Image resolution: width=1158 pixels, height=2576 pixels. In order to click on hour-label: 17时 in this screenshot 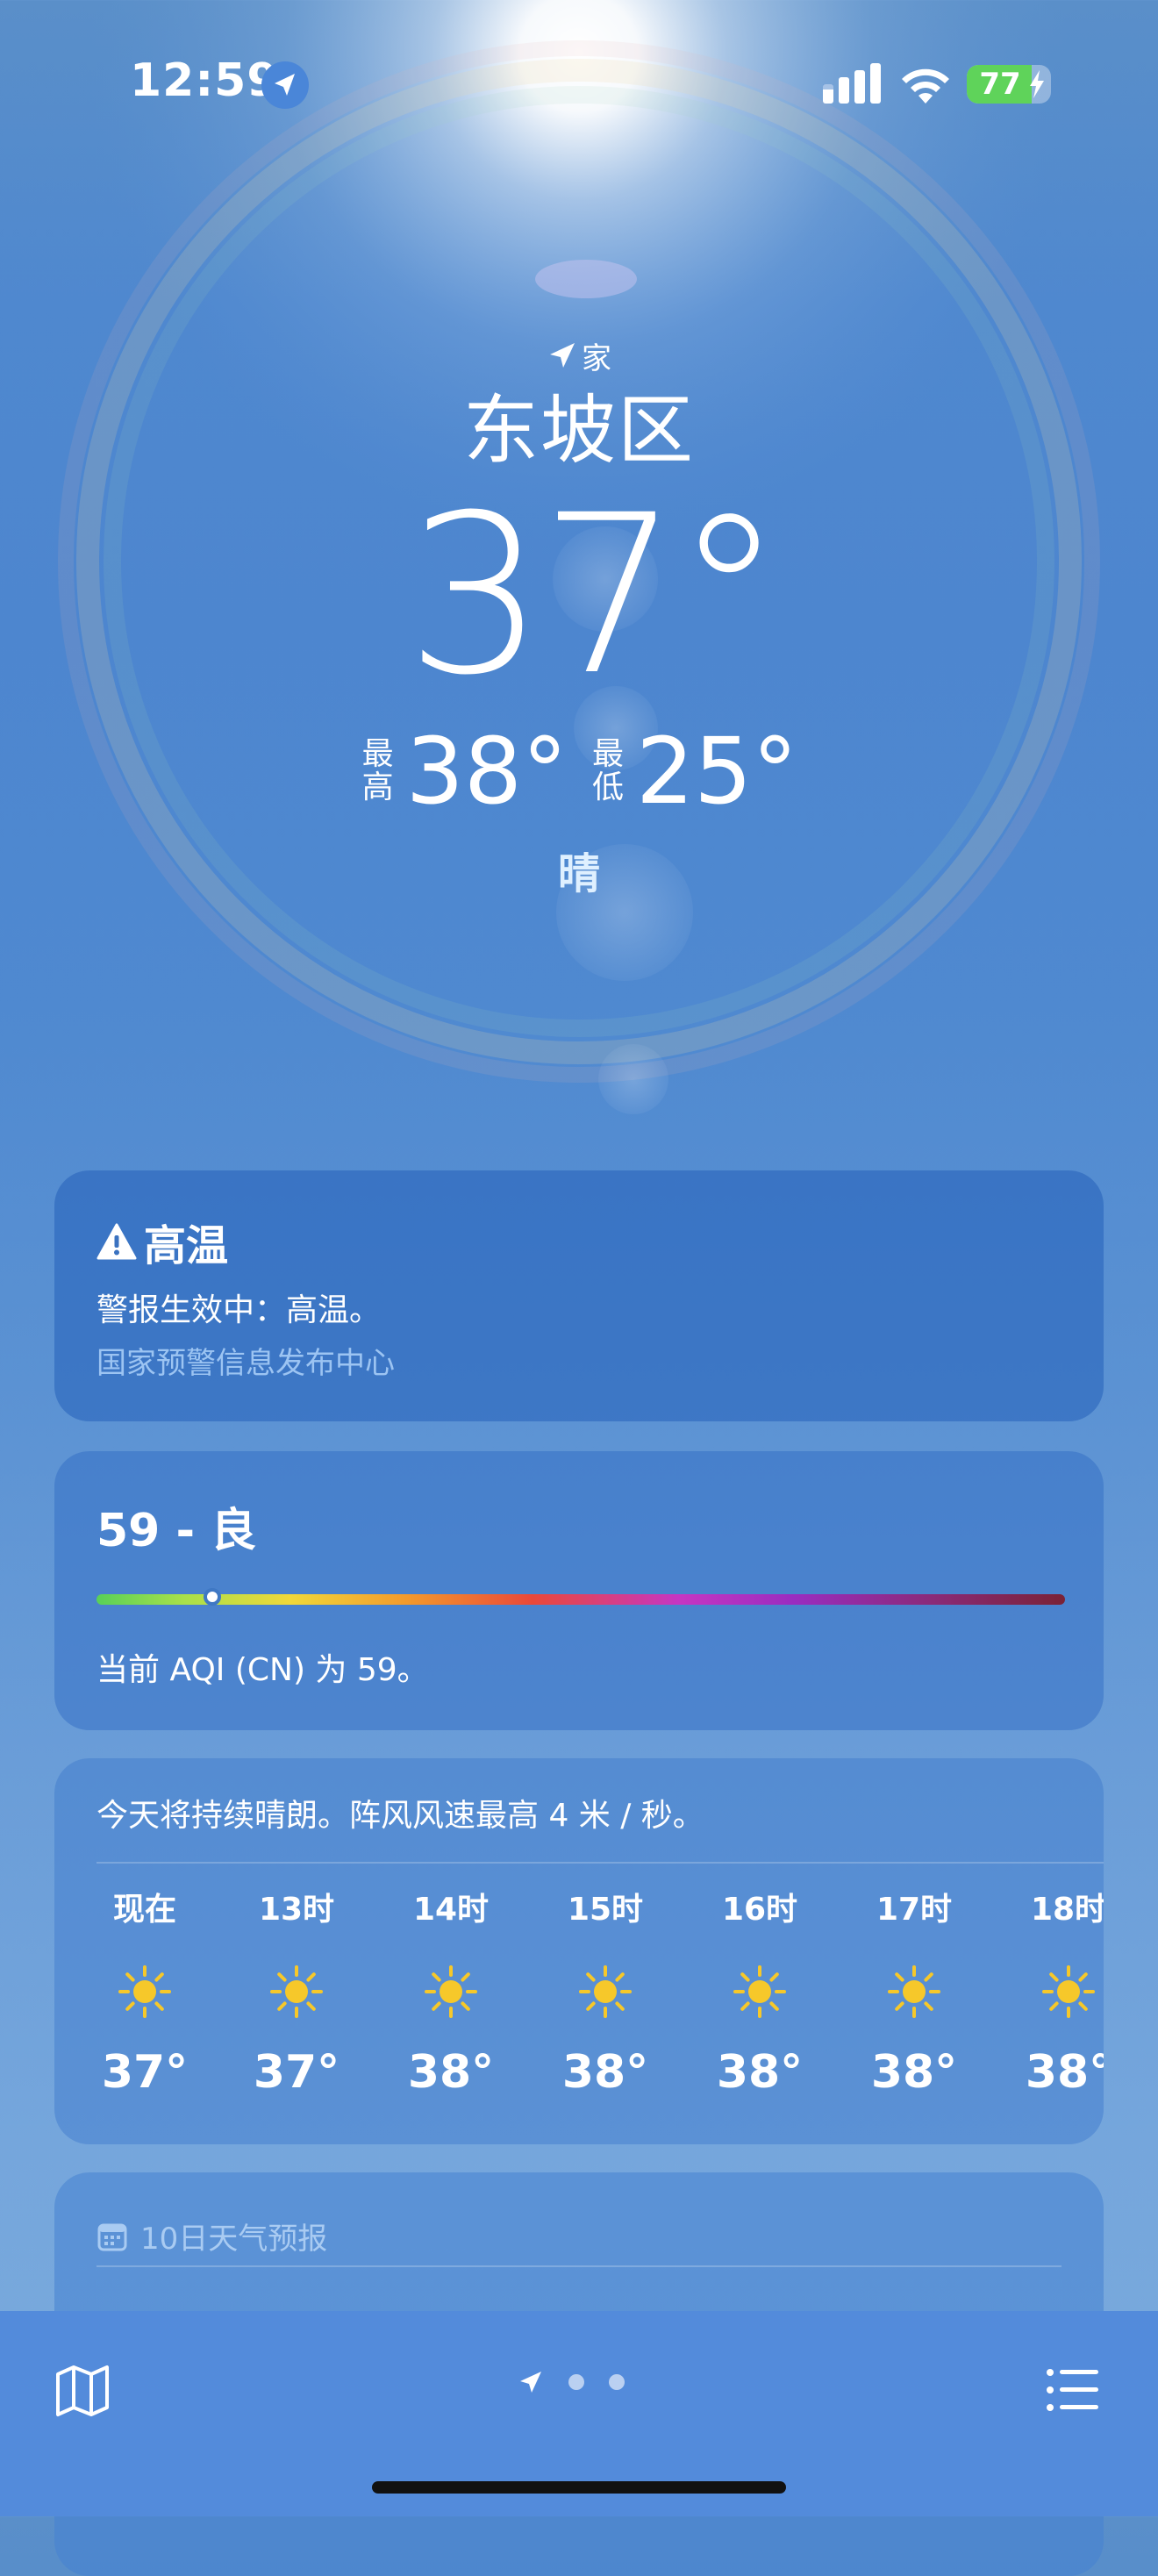, I will do `click(915, 1910)`.